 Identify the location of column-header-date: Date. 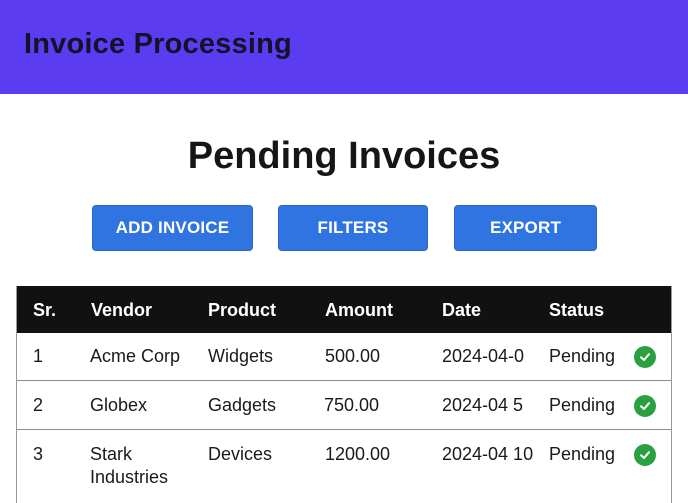
(461, 310).